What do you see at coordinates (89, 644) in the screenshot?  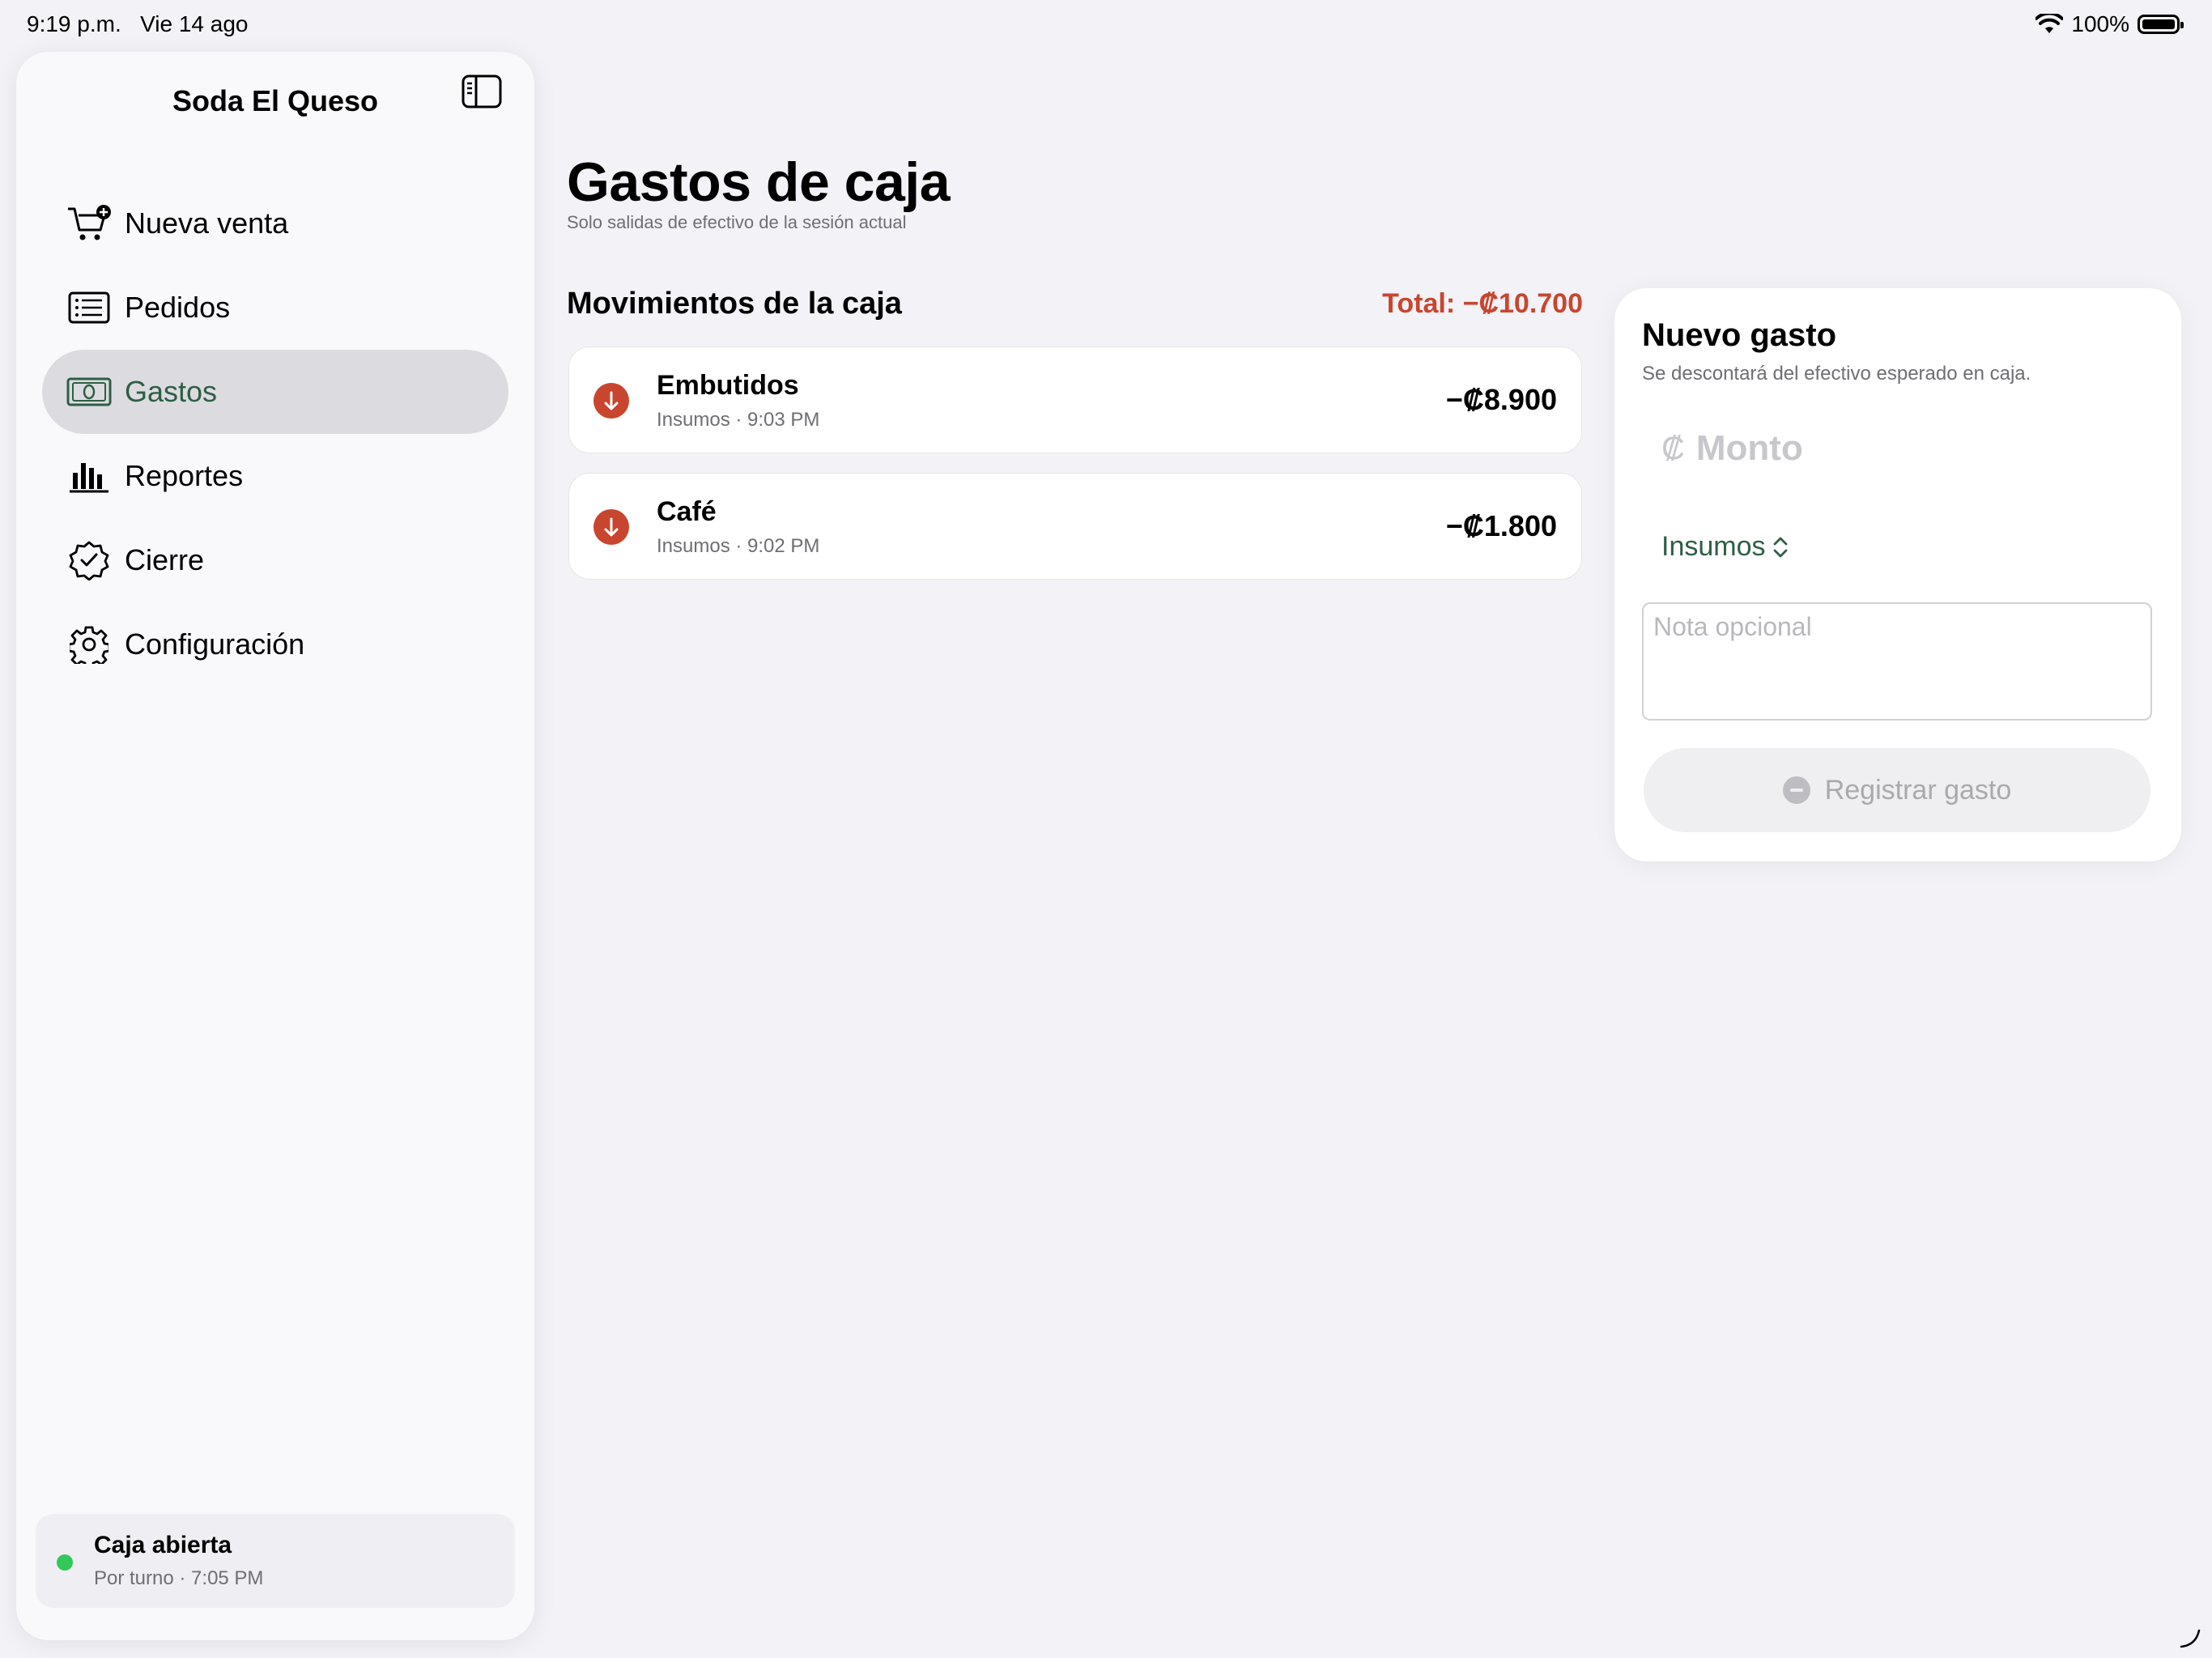 I see `gear-icon` at bounding box center [89, 644].